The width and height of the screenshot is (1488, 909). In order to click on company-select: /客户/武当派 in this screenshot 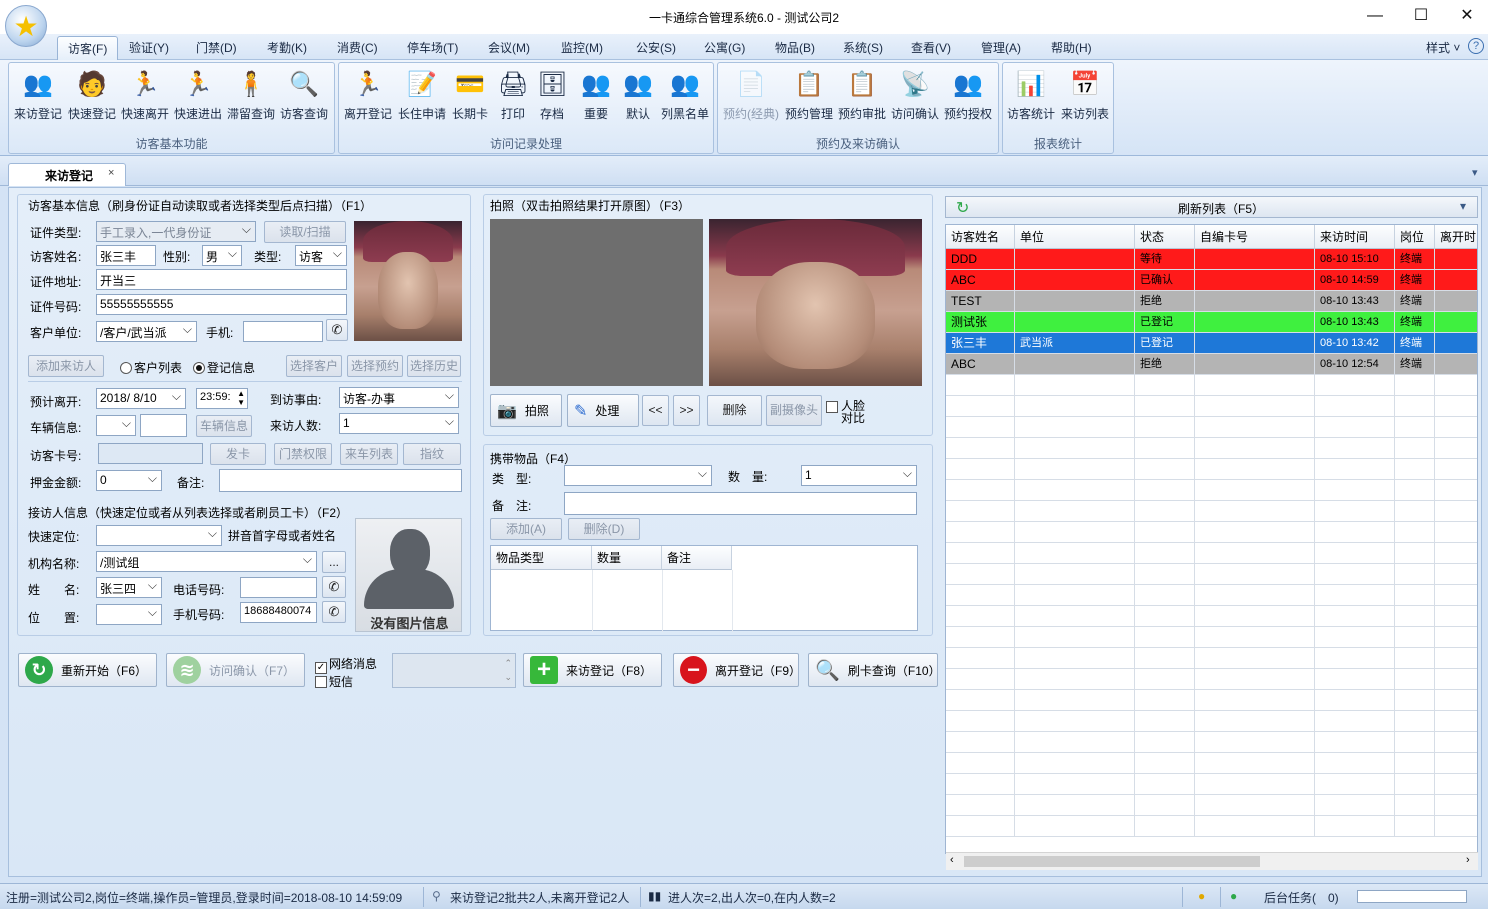, I will do `click(146, 331)`.